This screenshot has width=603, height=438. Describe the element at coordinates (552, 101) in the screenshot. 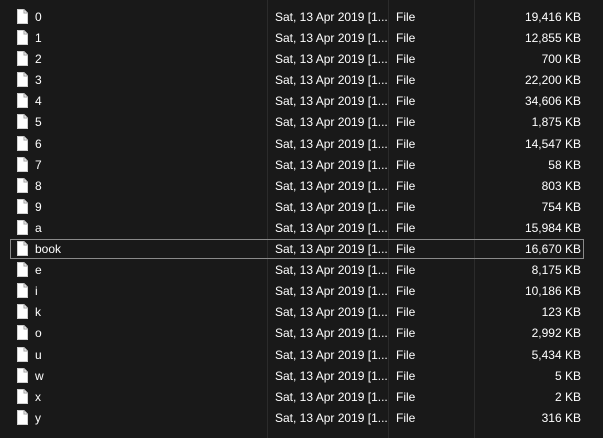

I see `file-size: 34,606 KB` at that location.